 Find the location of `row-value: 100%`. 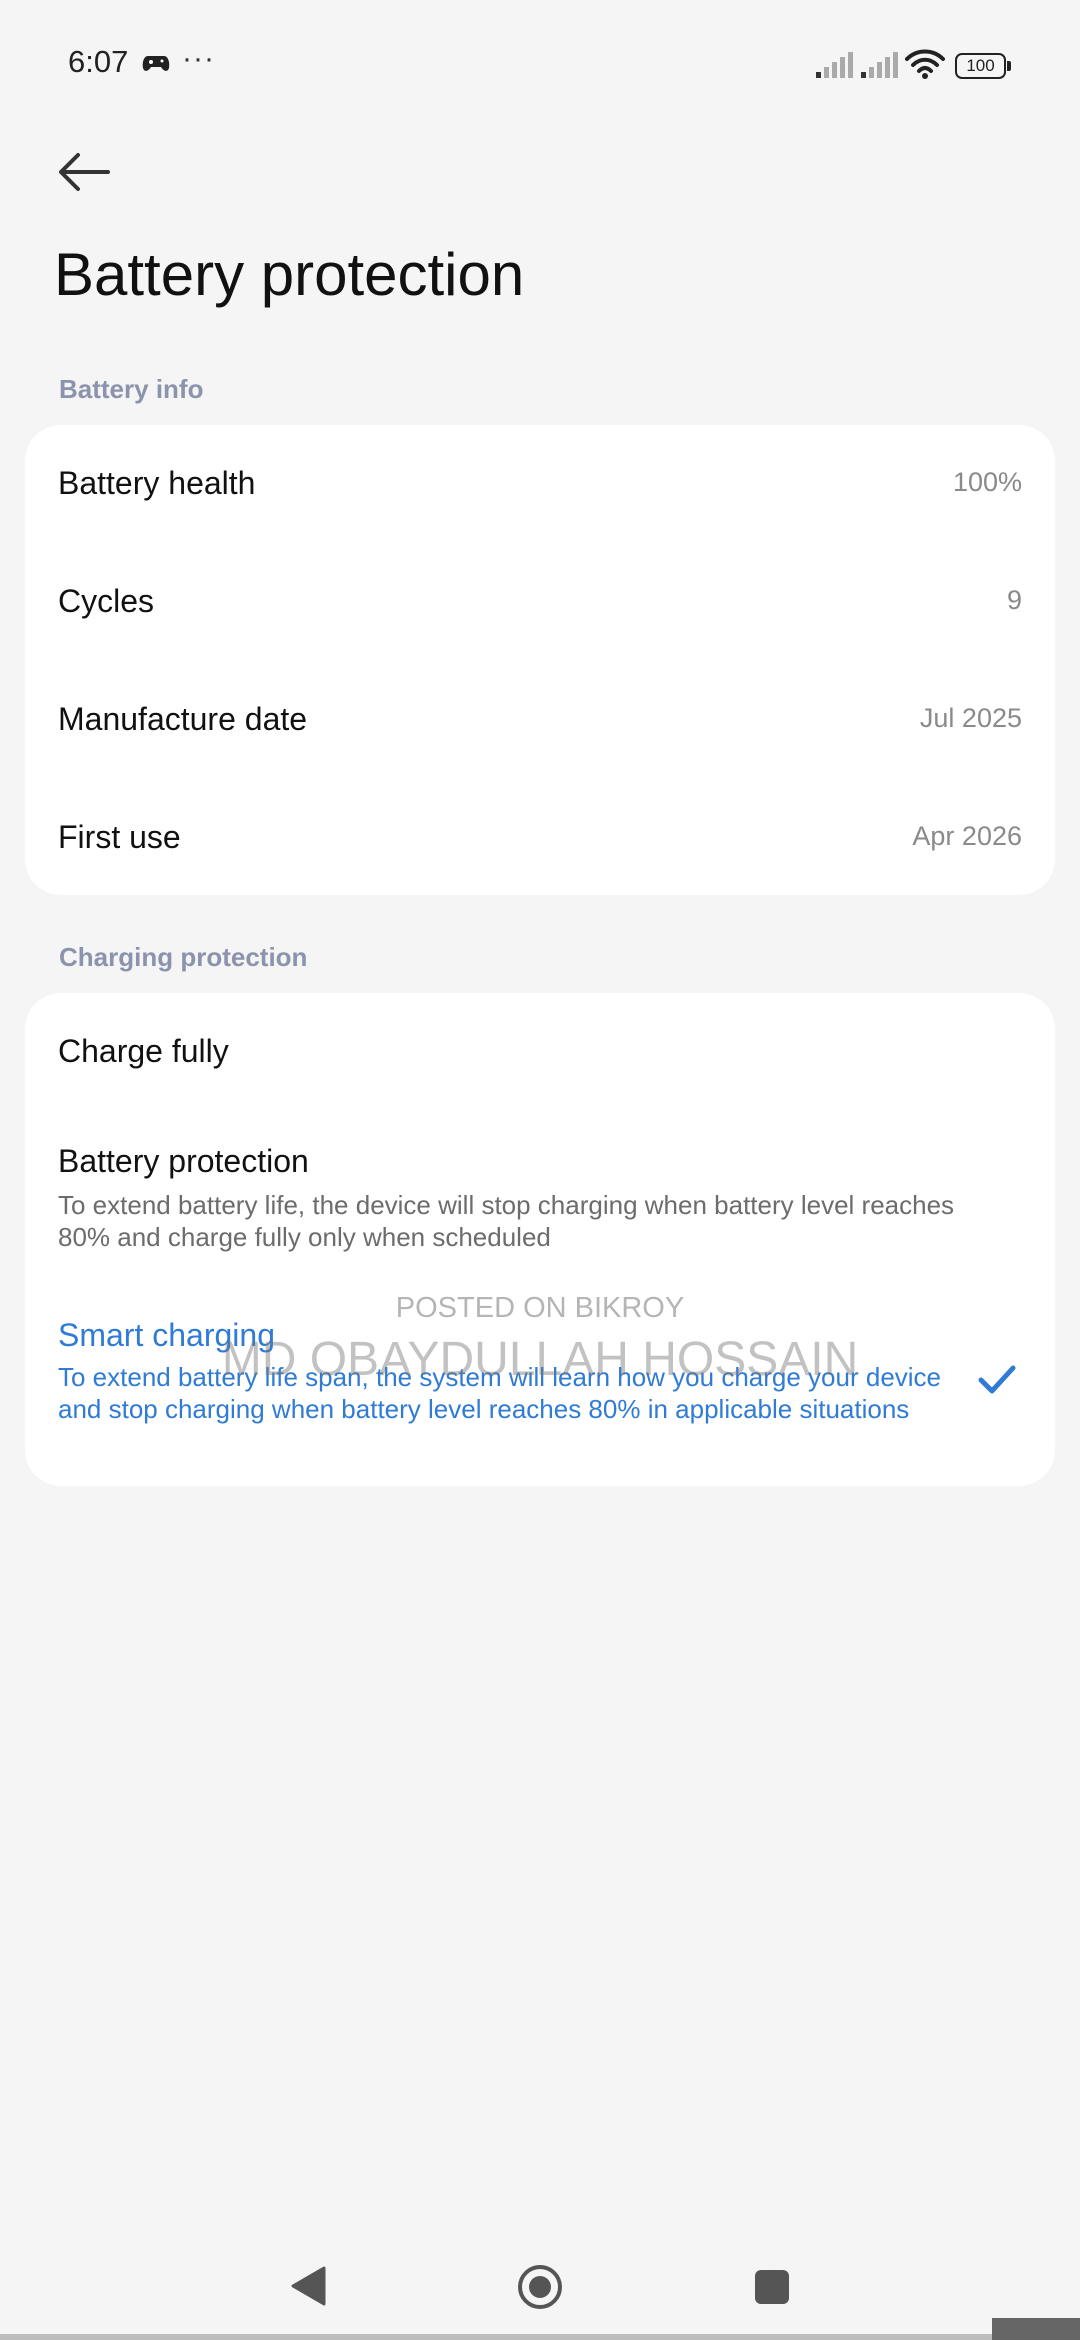

row-value: 100% is located at coordinates (987, 482).